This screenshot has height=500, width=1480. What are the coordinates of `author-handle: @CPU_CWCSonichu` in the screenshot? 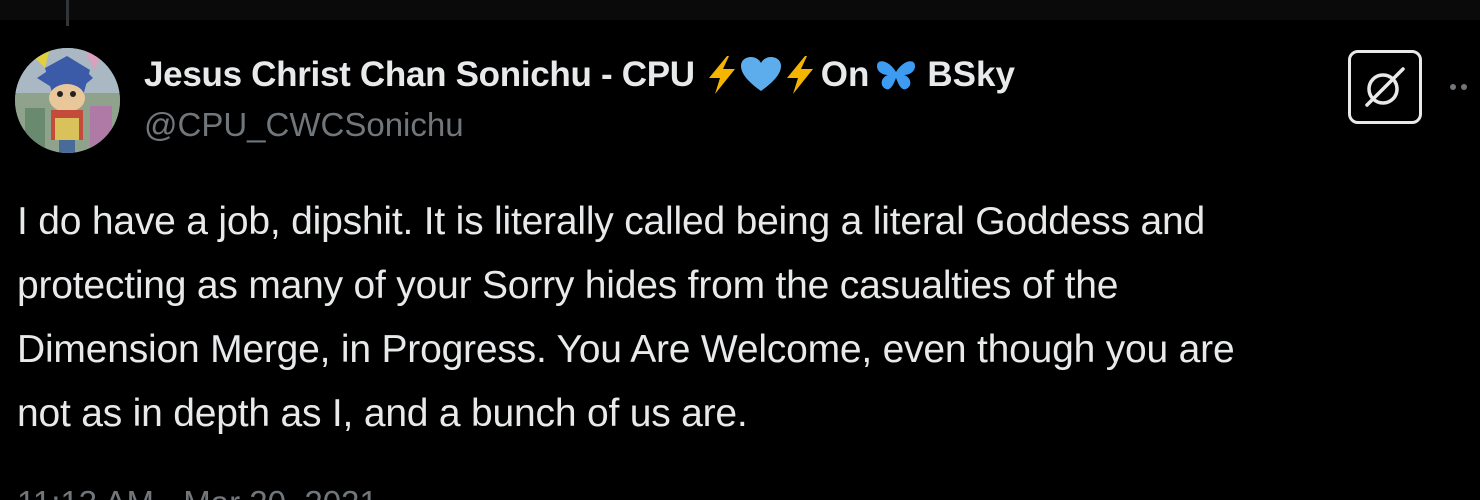 It's located at (304, 125).